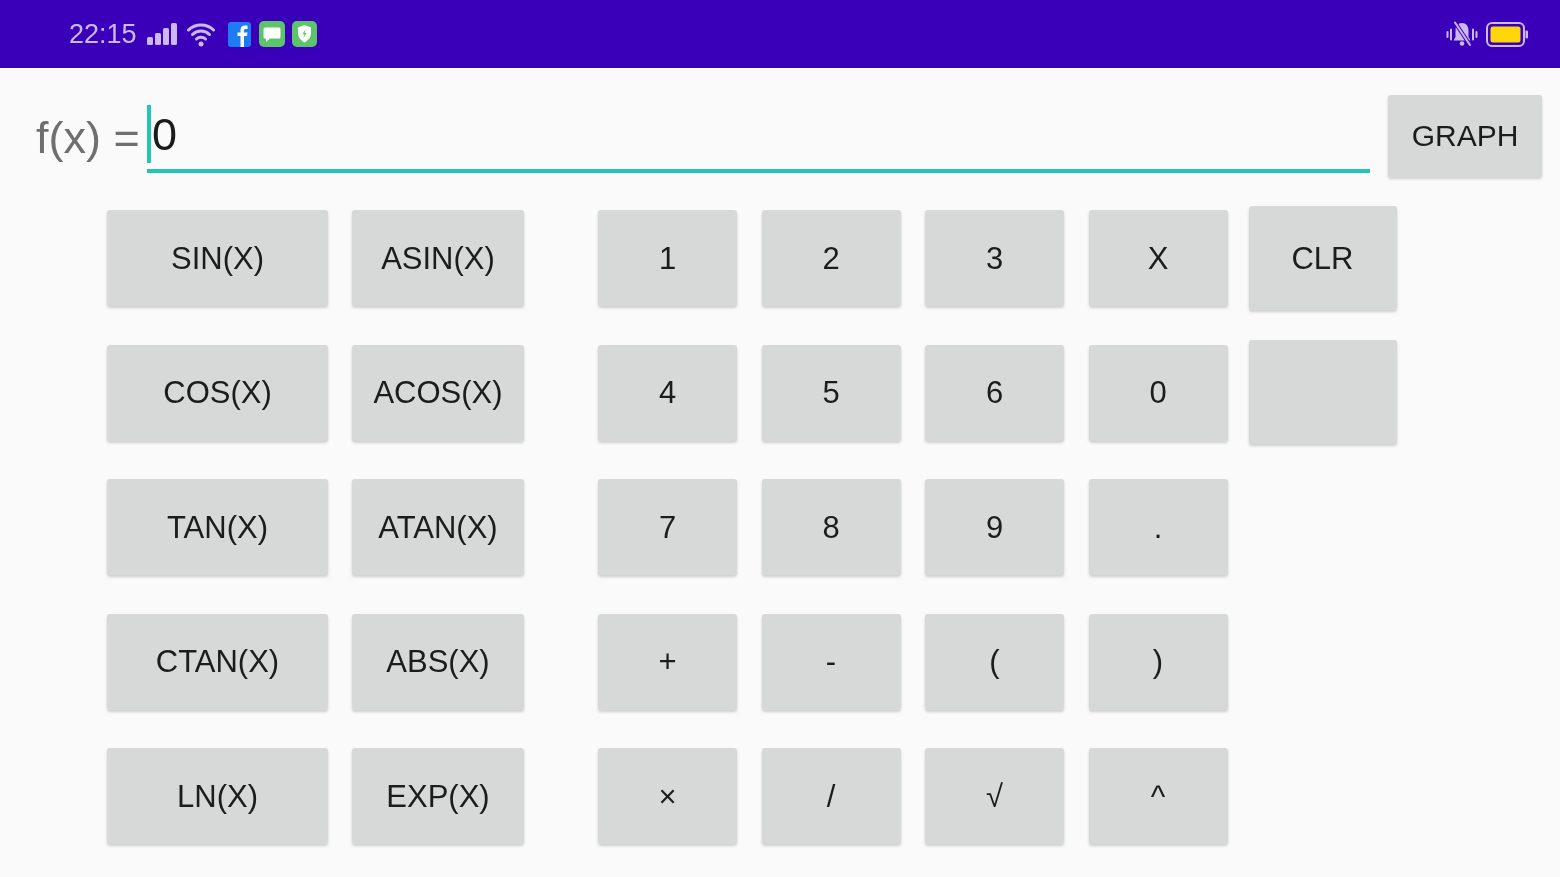  I want to click on function-key: ATAN(X), so click(438, 527).